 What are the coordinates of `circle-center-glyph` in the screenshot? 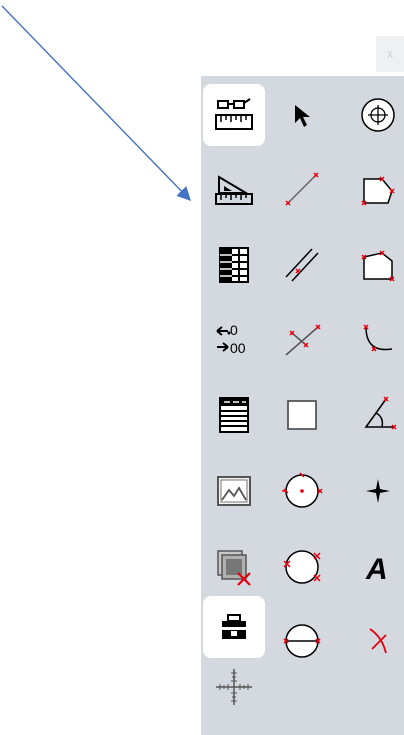 It's located at (302, 490).